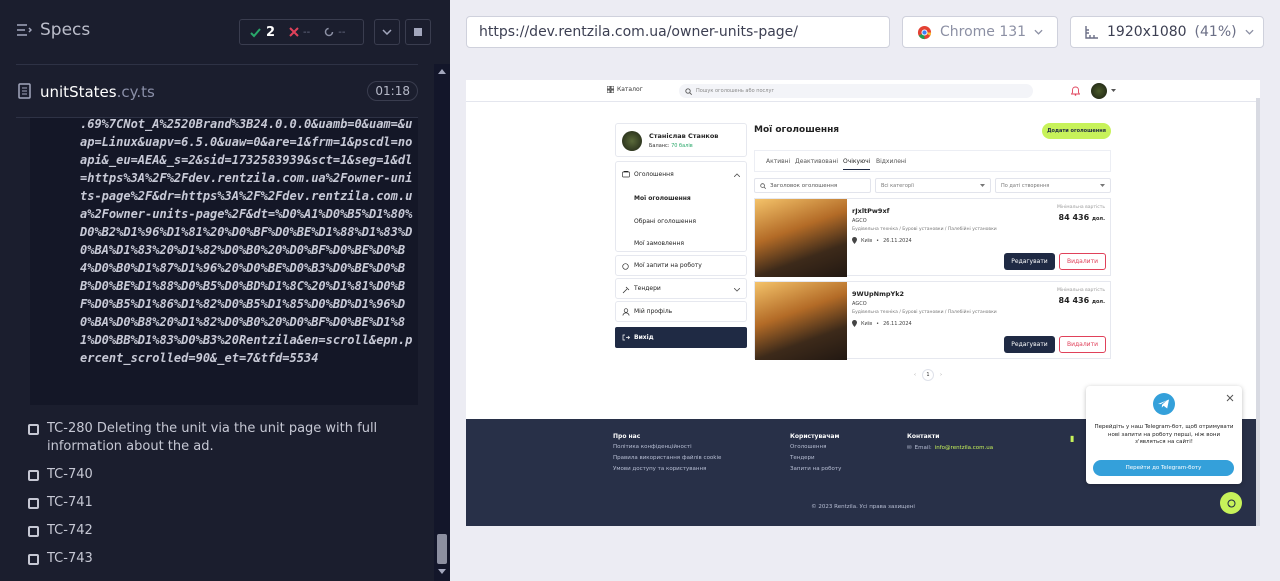 This screenshot has height=581, width=1280. What do you see at coordinates (1099, 91) in the screenshot?
I see `avatar` at bounding box center [1099, 91].